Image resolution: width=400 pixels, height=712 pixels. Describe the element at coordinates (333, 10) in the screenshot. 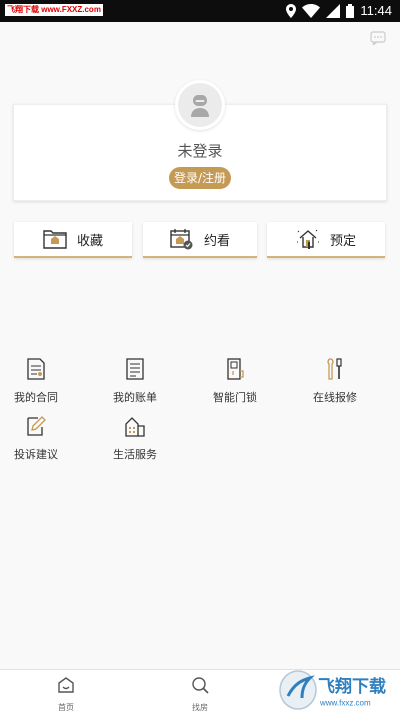

I see `signal-icon` at that location.